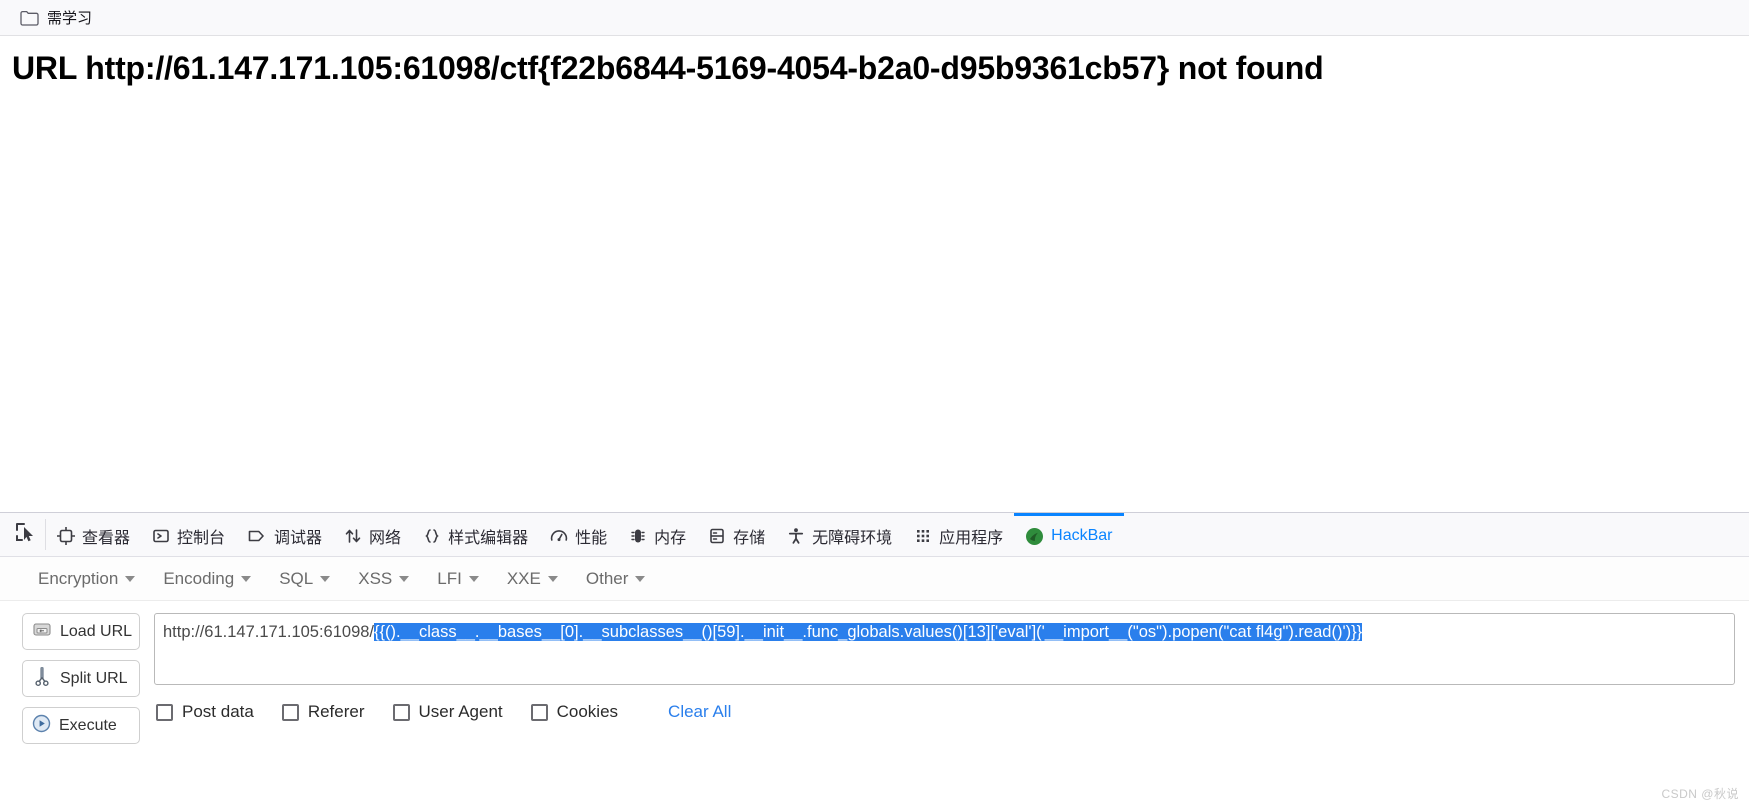 This screenshot has height=808, width=1749. I want to click on storage-icon, so click(717, 536).